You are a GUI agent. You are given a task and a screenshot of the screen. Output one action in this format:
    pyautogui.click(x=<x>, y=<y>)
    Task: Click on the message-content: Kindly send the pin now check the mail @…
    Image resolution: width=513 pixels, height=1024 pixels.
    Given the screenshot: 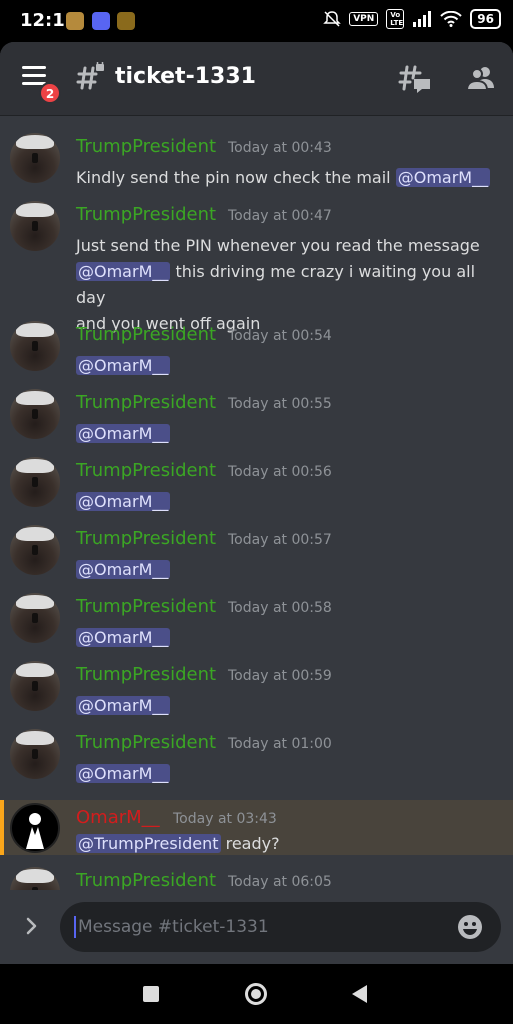 What is the action you would take?
    pyautogui.click(x=283, y=177)
    